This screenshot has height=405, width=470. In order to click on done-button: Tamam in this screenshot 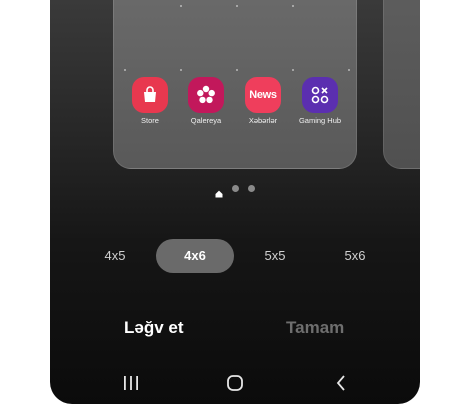, I will do `click(315, 328)`.